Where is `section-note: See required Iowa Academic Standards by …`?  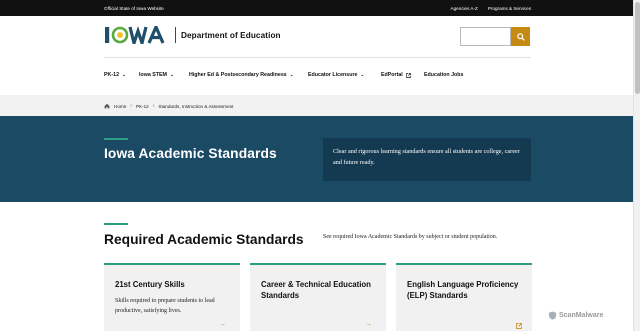
section-note: See required Iowa Academic Standards by … is located at coordinates (410, 237).